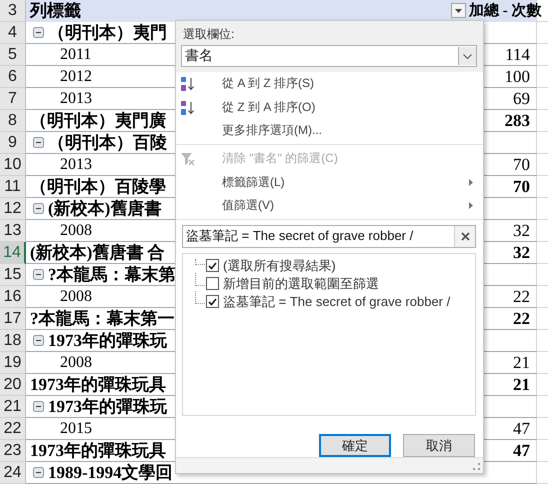  I want to click on chevron-icon, so click(467, 56).